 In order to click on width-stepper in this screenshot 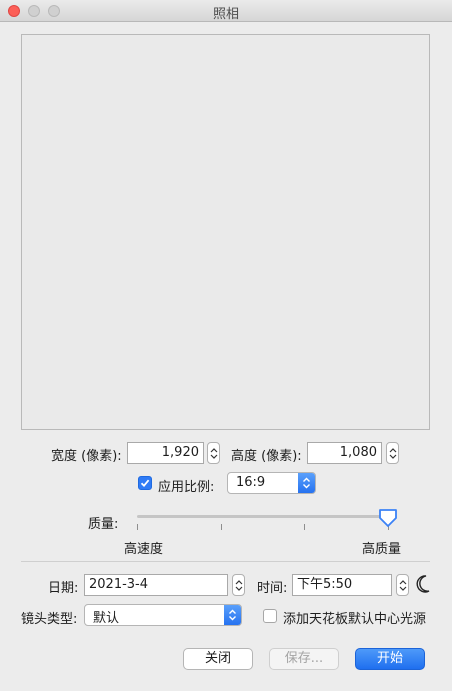, I will do `click(213, 453)`.